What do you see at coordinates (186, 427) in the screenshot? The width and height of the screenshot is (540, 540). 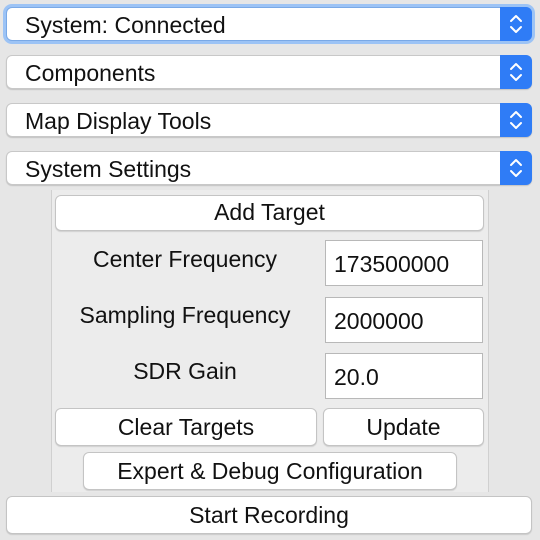 I see `clear-targets-button: Clear Targets` at bounding box center [186, 427].